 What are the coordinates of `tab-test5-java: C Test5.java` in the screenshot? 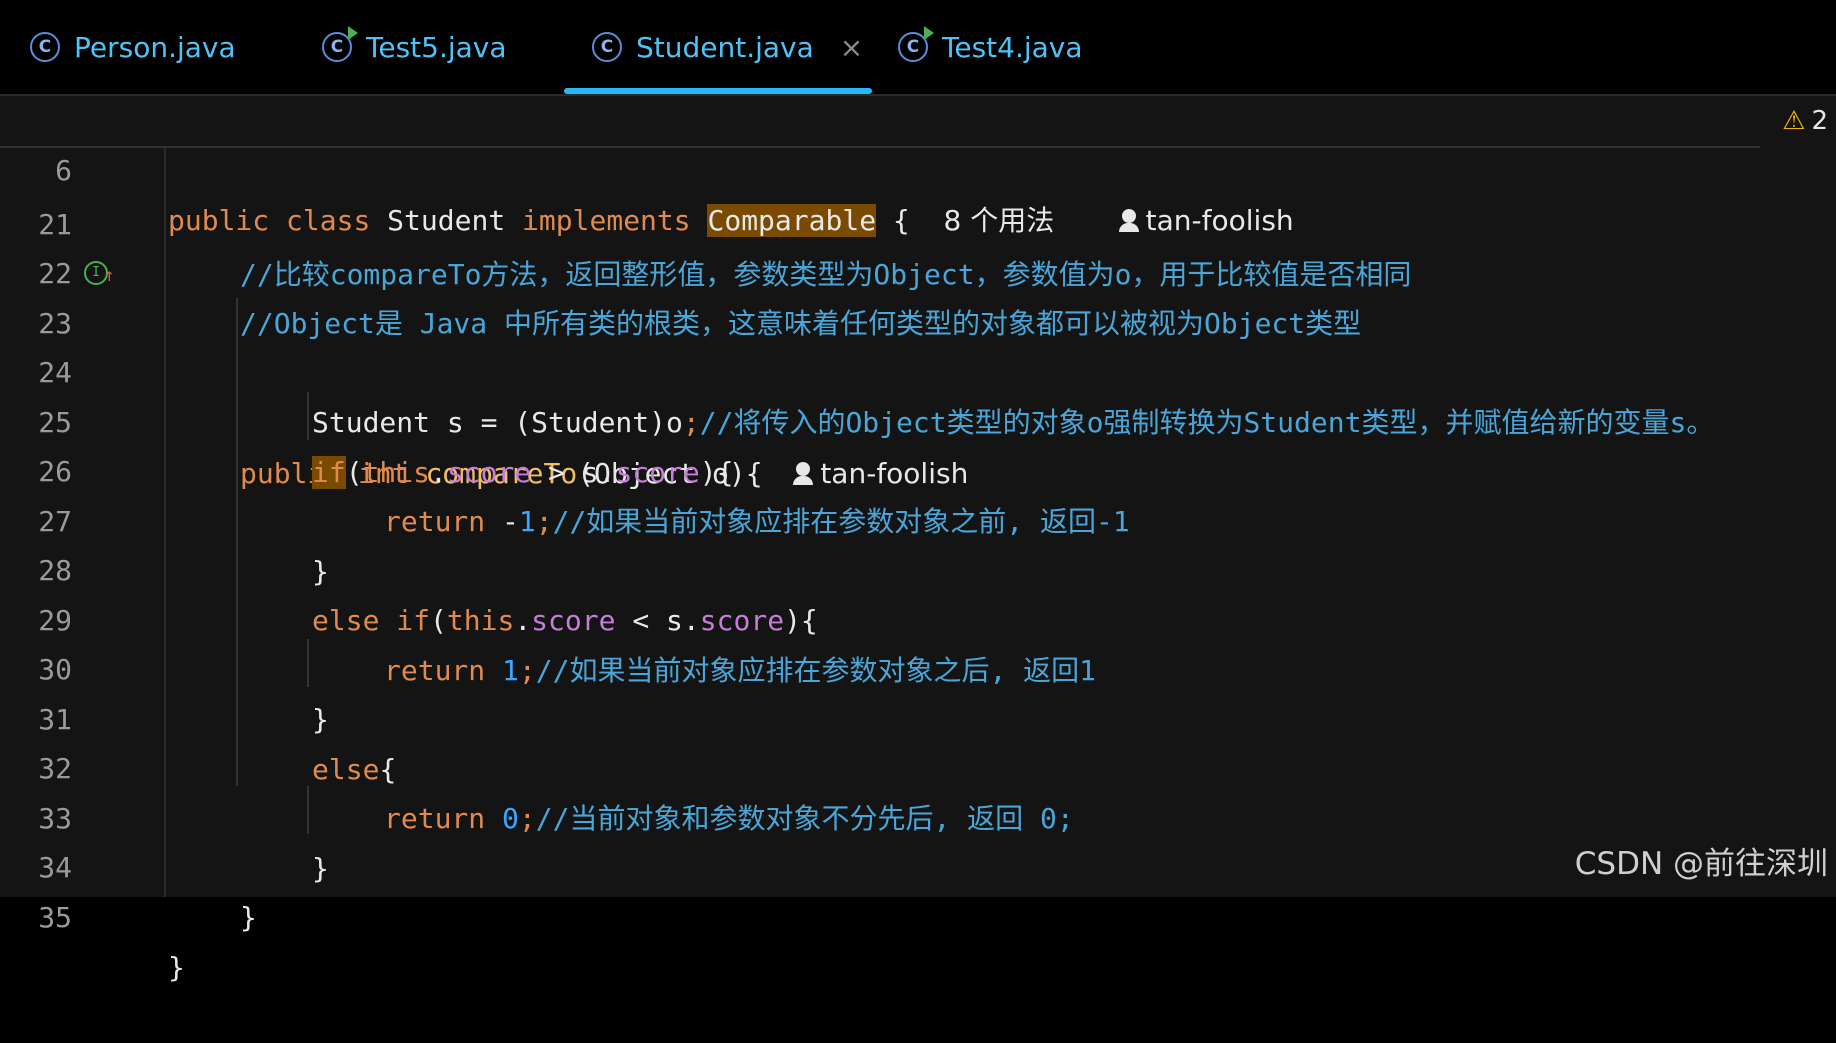 It's located at (414, 47).